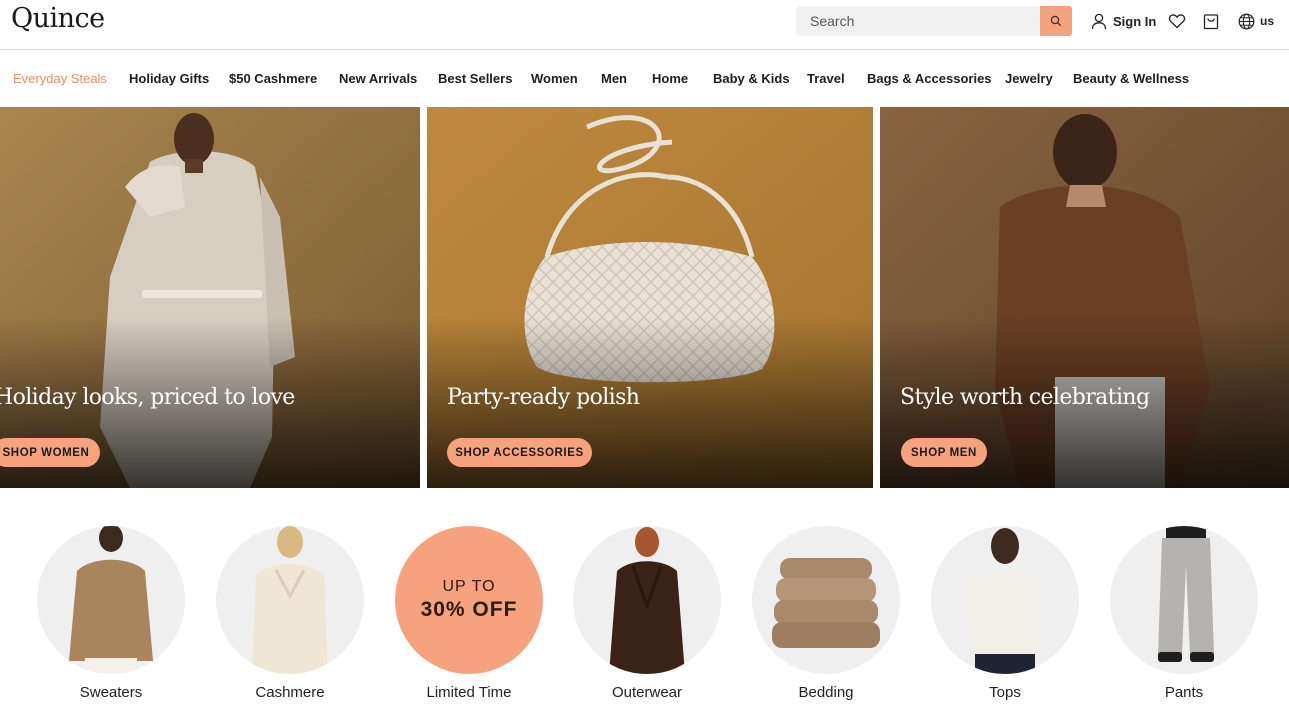 Image resolution: width=1289 pixels, height=715 pixels. I want to click on search-button, so click(1056, 21).